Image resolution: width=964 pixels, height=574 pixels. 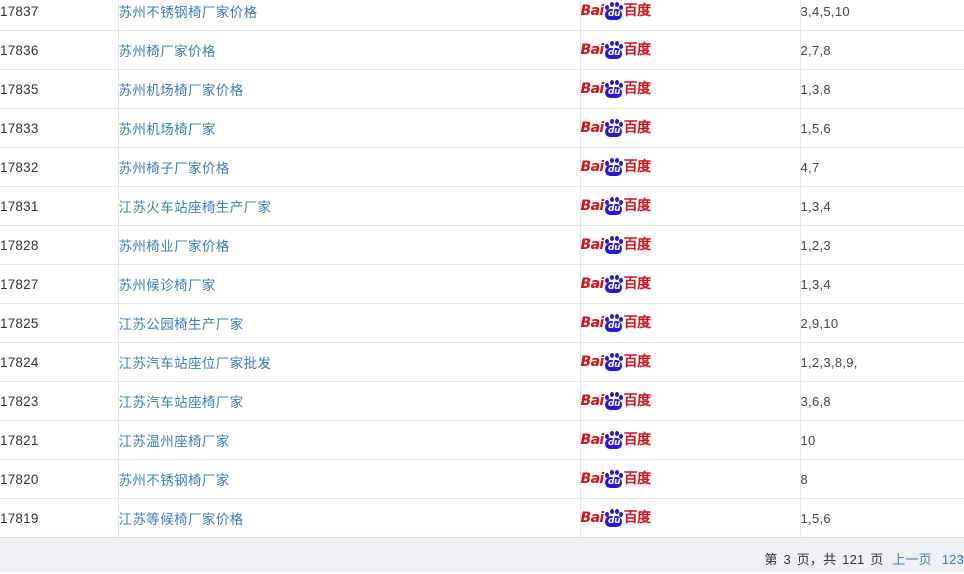 What do you see at coordinates (59, 206) in the screenshot?
I see `row-id-cell: 17831` at bounding box center [59, 206].